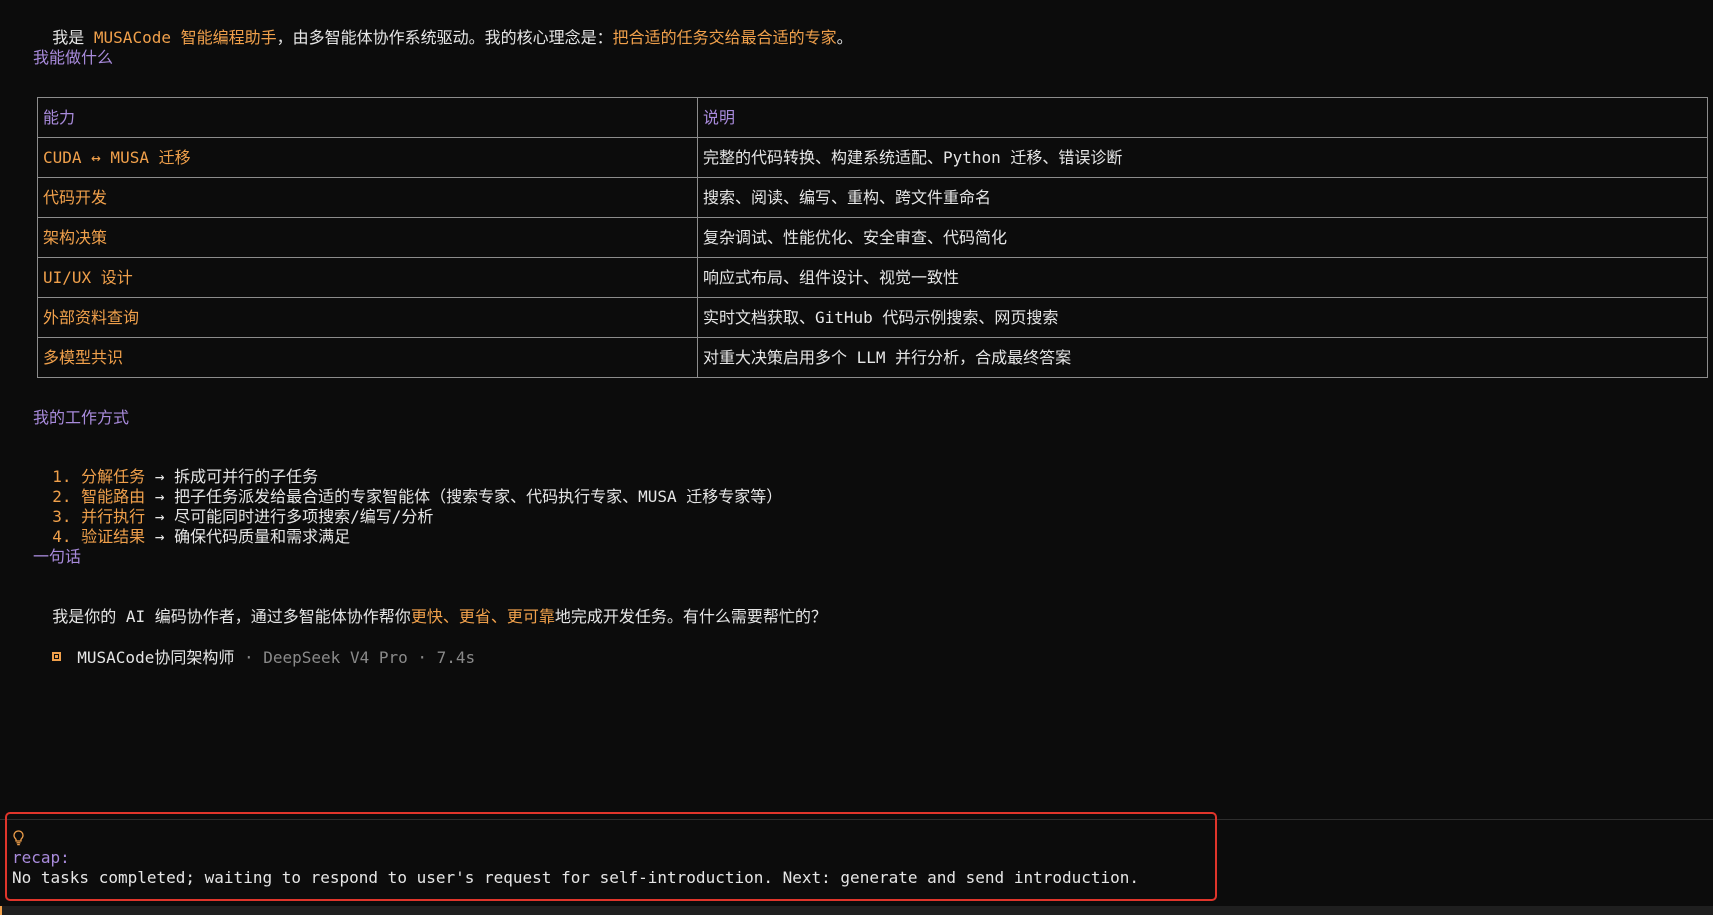 The image size is (1713, 915). I want to click on summary-highlight-reliable: 更可靠, so click(530, 616).